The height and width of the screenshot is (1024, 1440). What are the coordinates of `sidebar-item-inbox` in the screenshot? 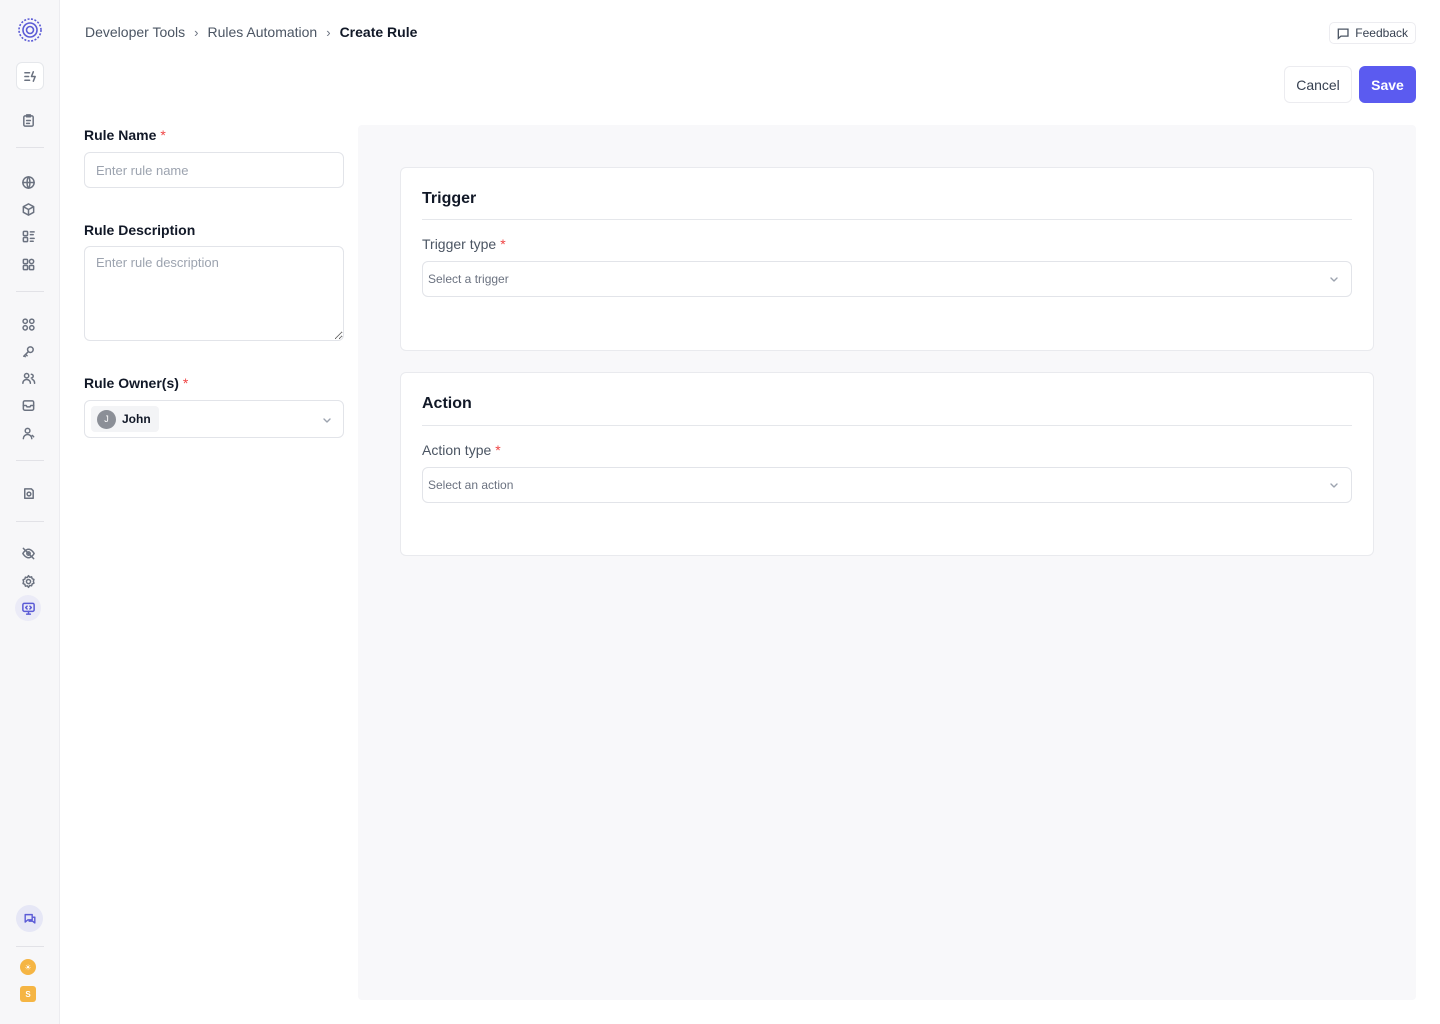 It's located at (28, 405).